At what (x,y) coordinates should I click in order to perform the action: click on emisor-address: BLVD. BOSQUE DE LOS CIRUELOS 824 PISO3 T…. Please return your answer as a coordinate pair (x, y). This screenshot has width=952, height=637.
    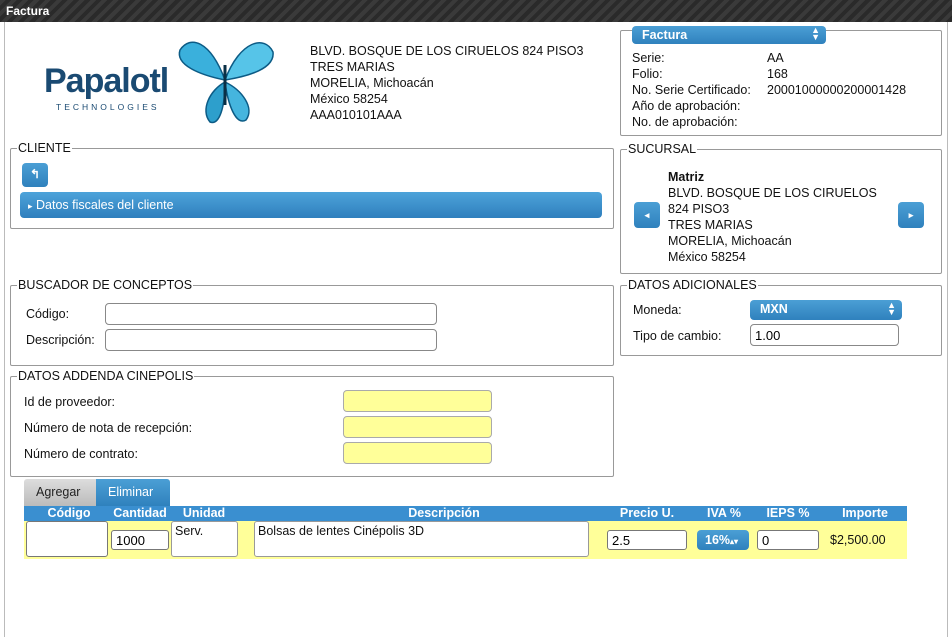
    Looking at the image, I should click on (446, 83).